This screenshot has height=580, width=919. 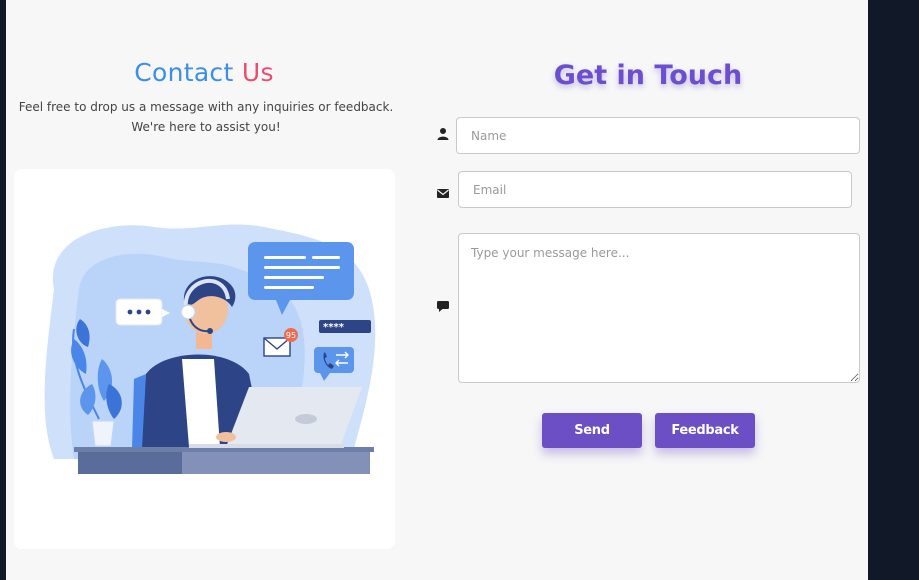 What do you see at coordinates (592, 430) in the screenshot?
I see `send-button: Send` at bounding box center [592, 430].